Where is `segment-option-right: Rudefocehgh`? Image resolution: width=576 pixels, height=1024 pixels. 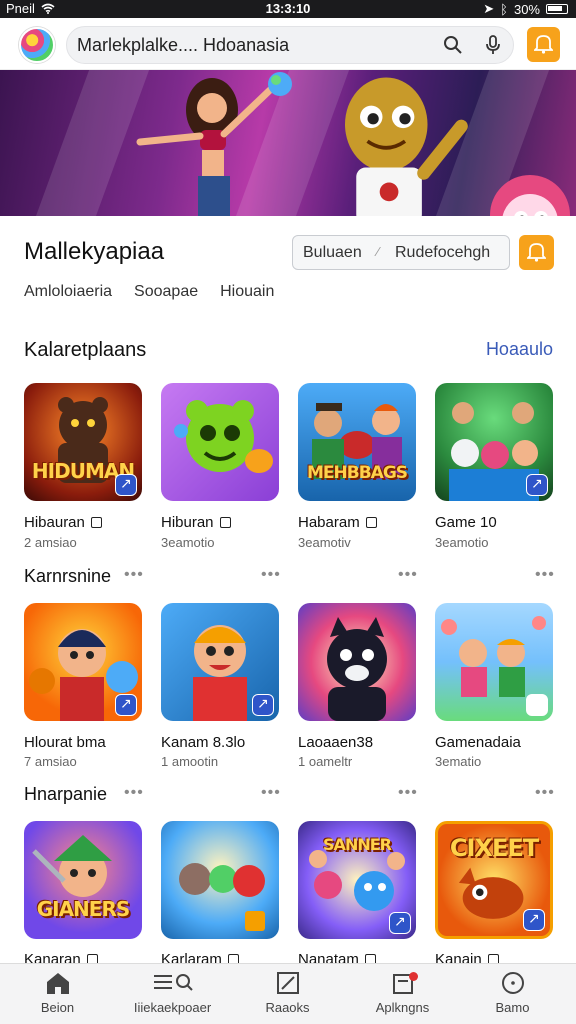
segment-option-right: Rudefocehgh is located at coordinates (442, 253).